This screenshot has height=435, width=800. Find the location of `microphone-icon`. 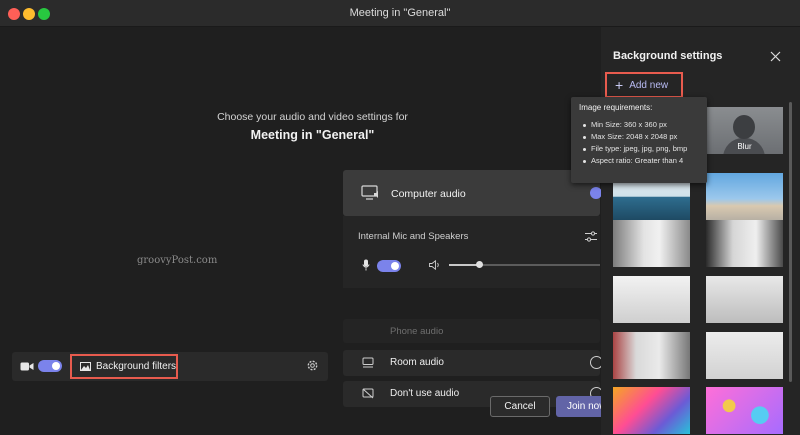

microphone-icon is located at coordinates (366, 265).